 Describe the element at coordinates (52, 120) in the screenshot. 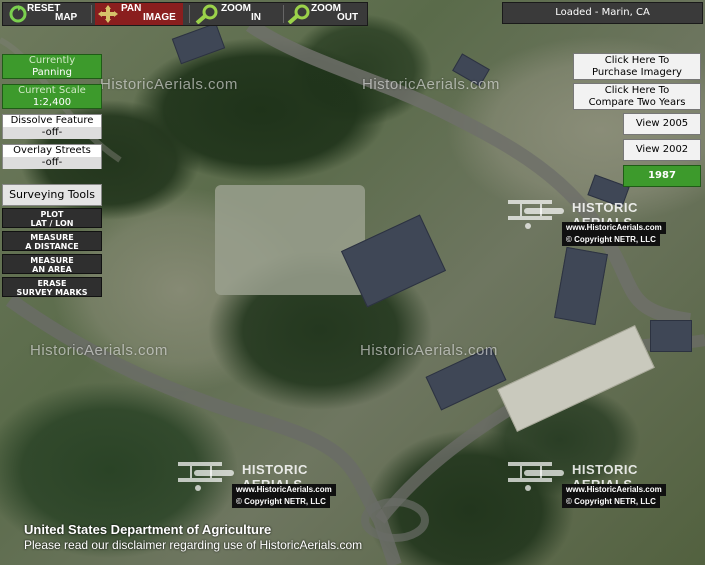

I see `dissolve-feature-label: Dissolve Feature` at that location.